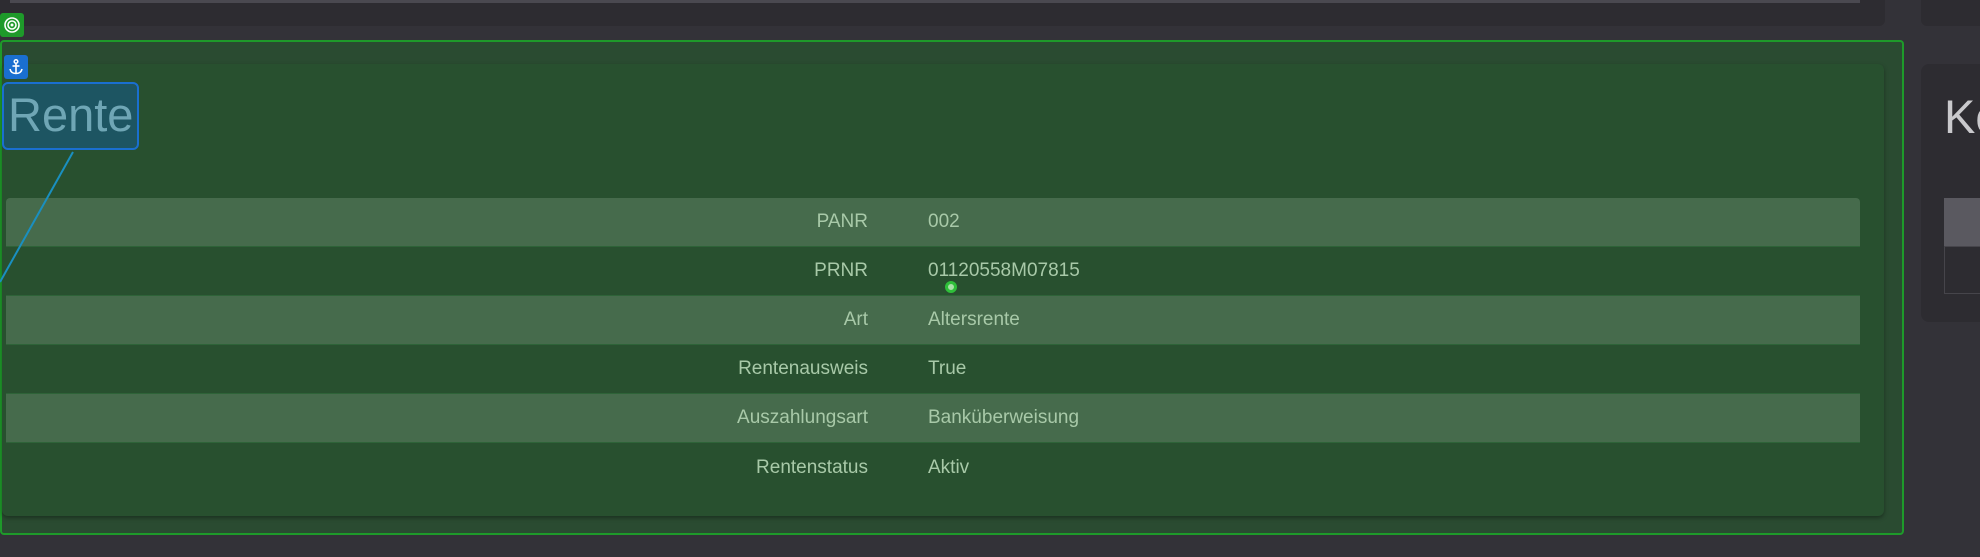  I want to click on side-table, so click(1962, 246).